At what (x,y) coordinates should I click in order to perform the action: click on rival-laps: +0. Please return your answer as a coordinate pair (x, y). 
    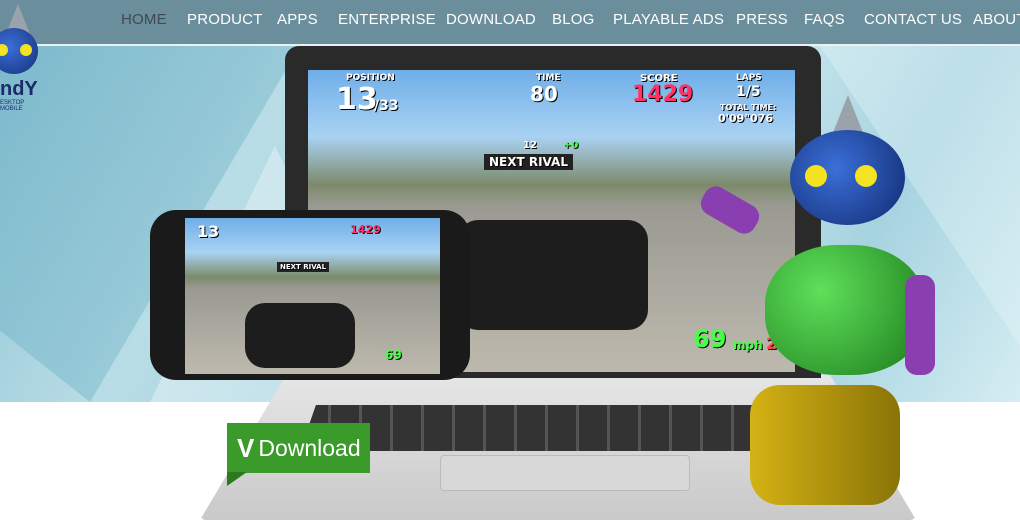
    Looking at the image, I should click on (571, 145).